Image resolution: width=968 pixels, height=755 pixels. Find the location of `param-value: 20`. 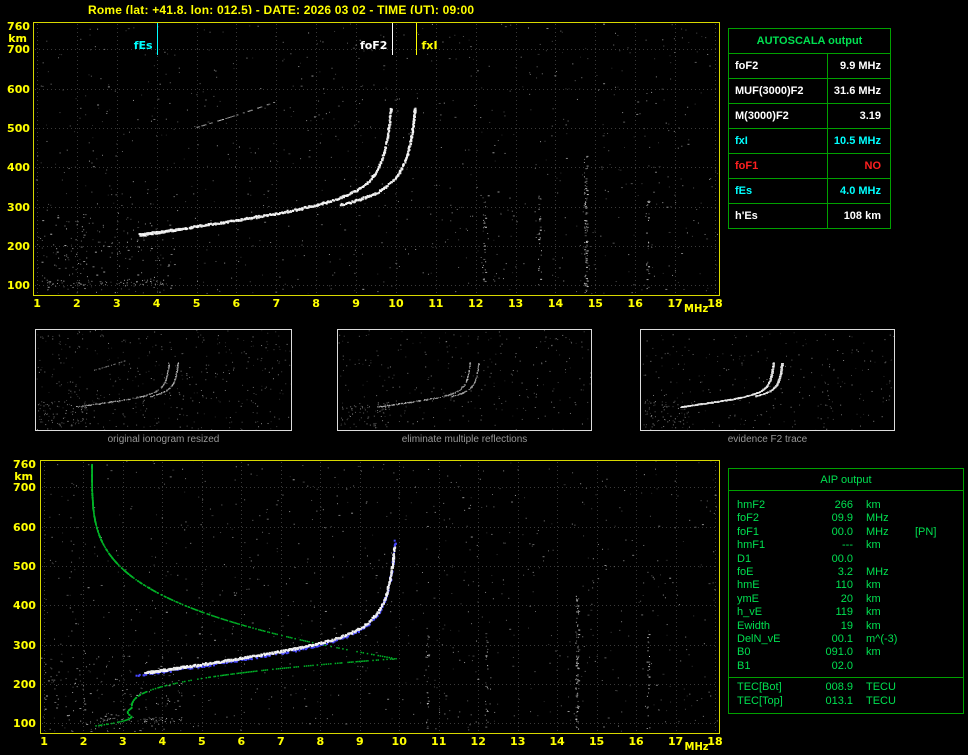

param-value: 20 is located at coordinates (846, 598).